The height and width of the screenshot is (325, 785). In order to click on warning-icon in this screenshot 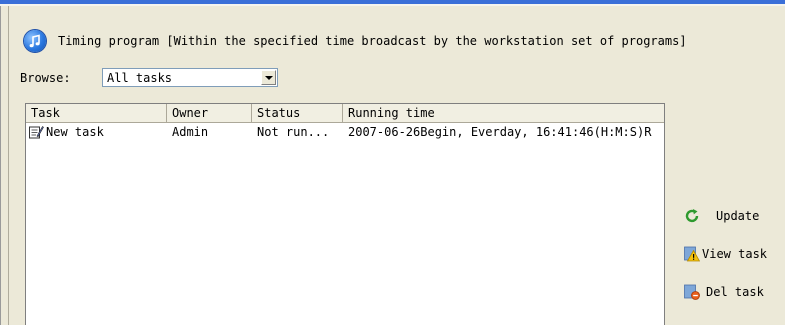, I will do `click(692, 254)`.